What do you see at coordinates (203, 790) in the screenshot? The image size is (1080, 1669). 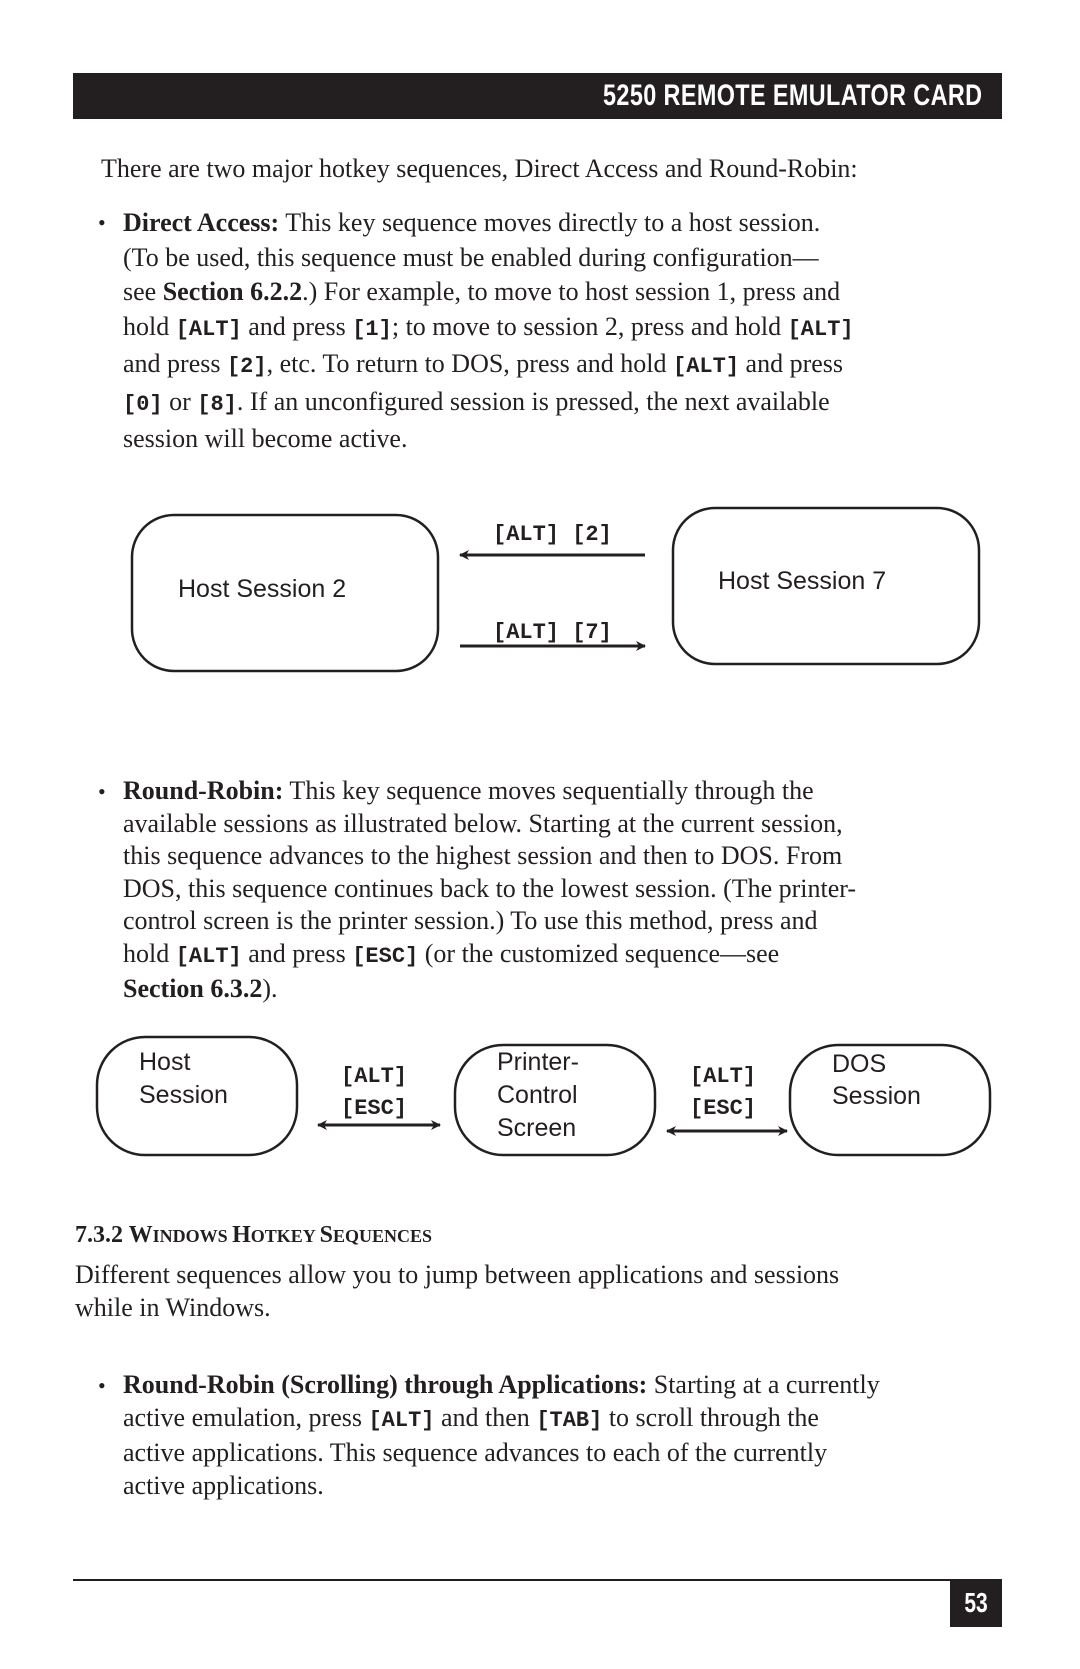 I see `term-round-robin: Round-Robin:` at bounding box center [203, 790].